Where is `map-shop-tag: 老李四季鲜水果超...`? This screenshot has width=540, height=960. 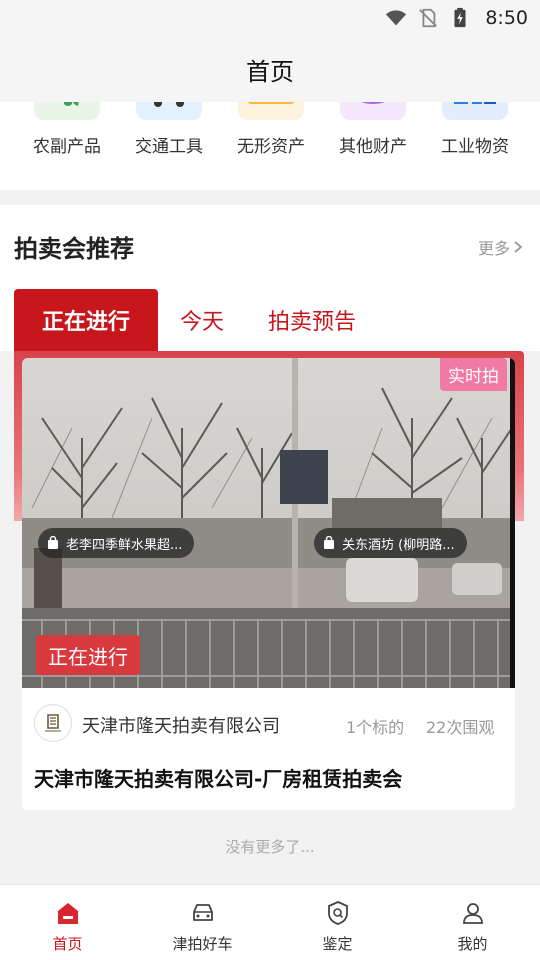
map-shop-tag: 老李四季鲜水果超... is located at coordinates (116, 543).